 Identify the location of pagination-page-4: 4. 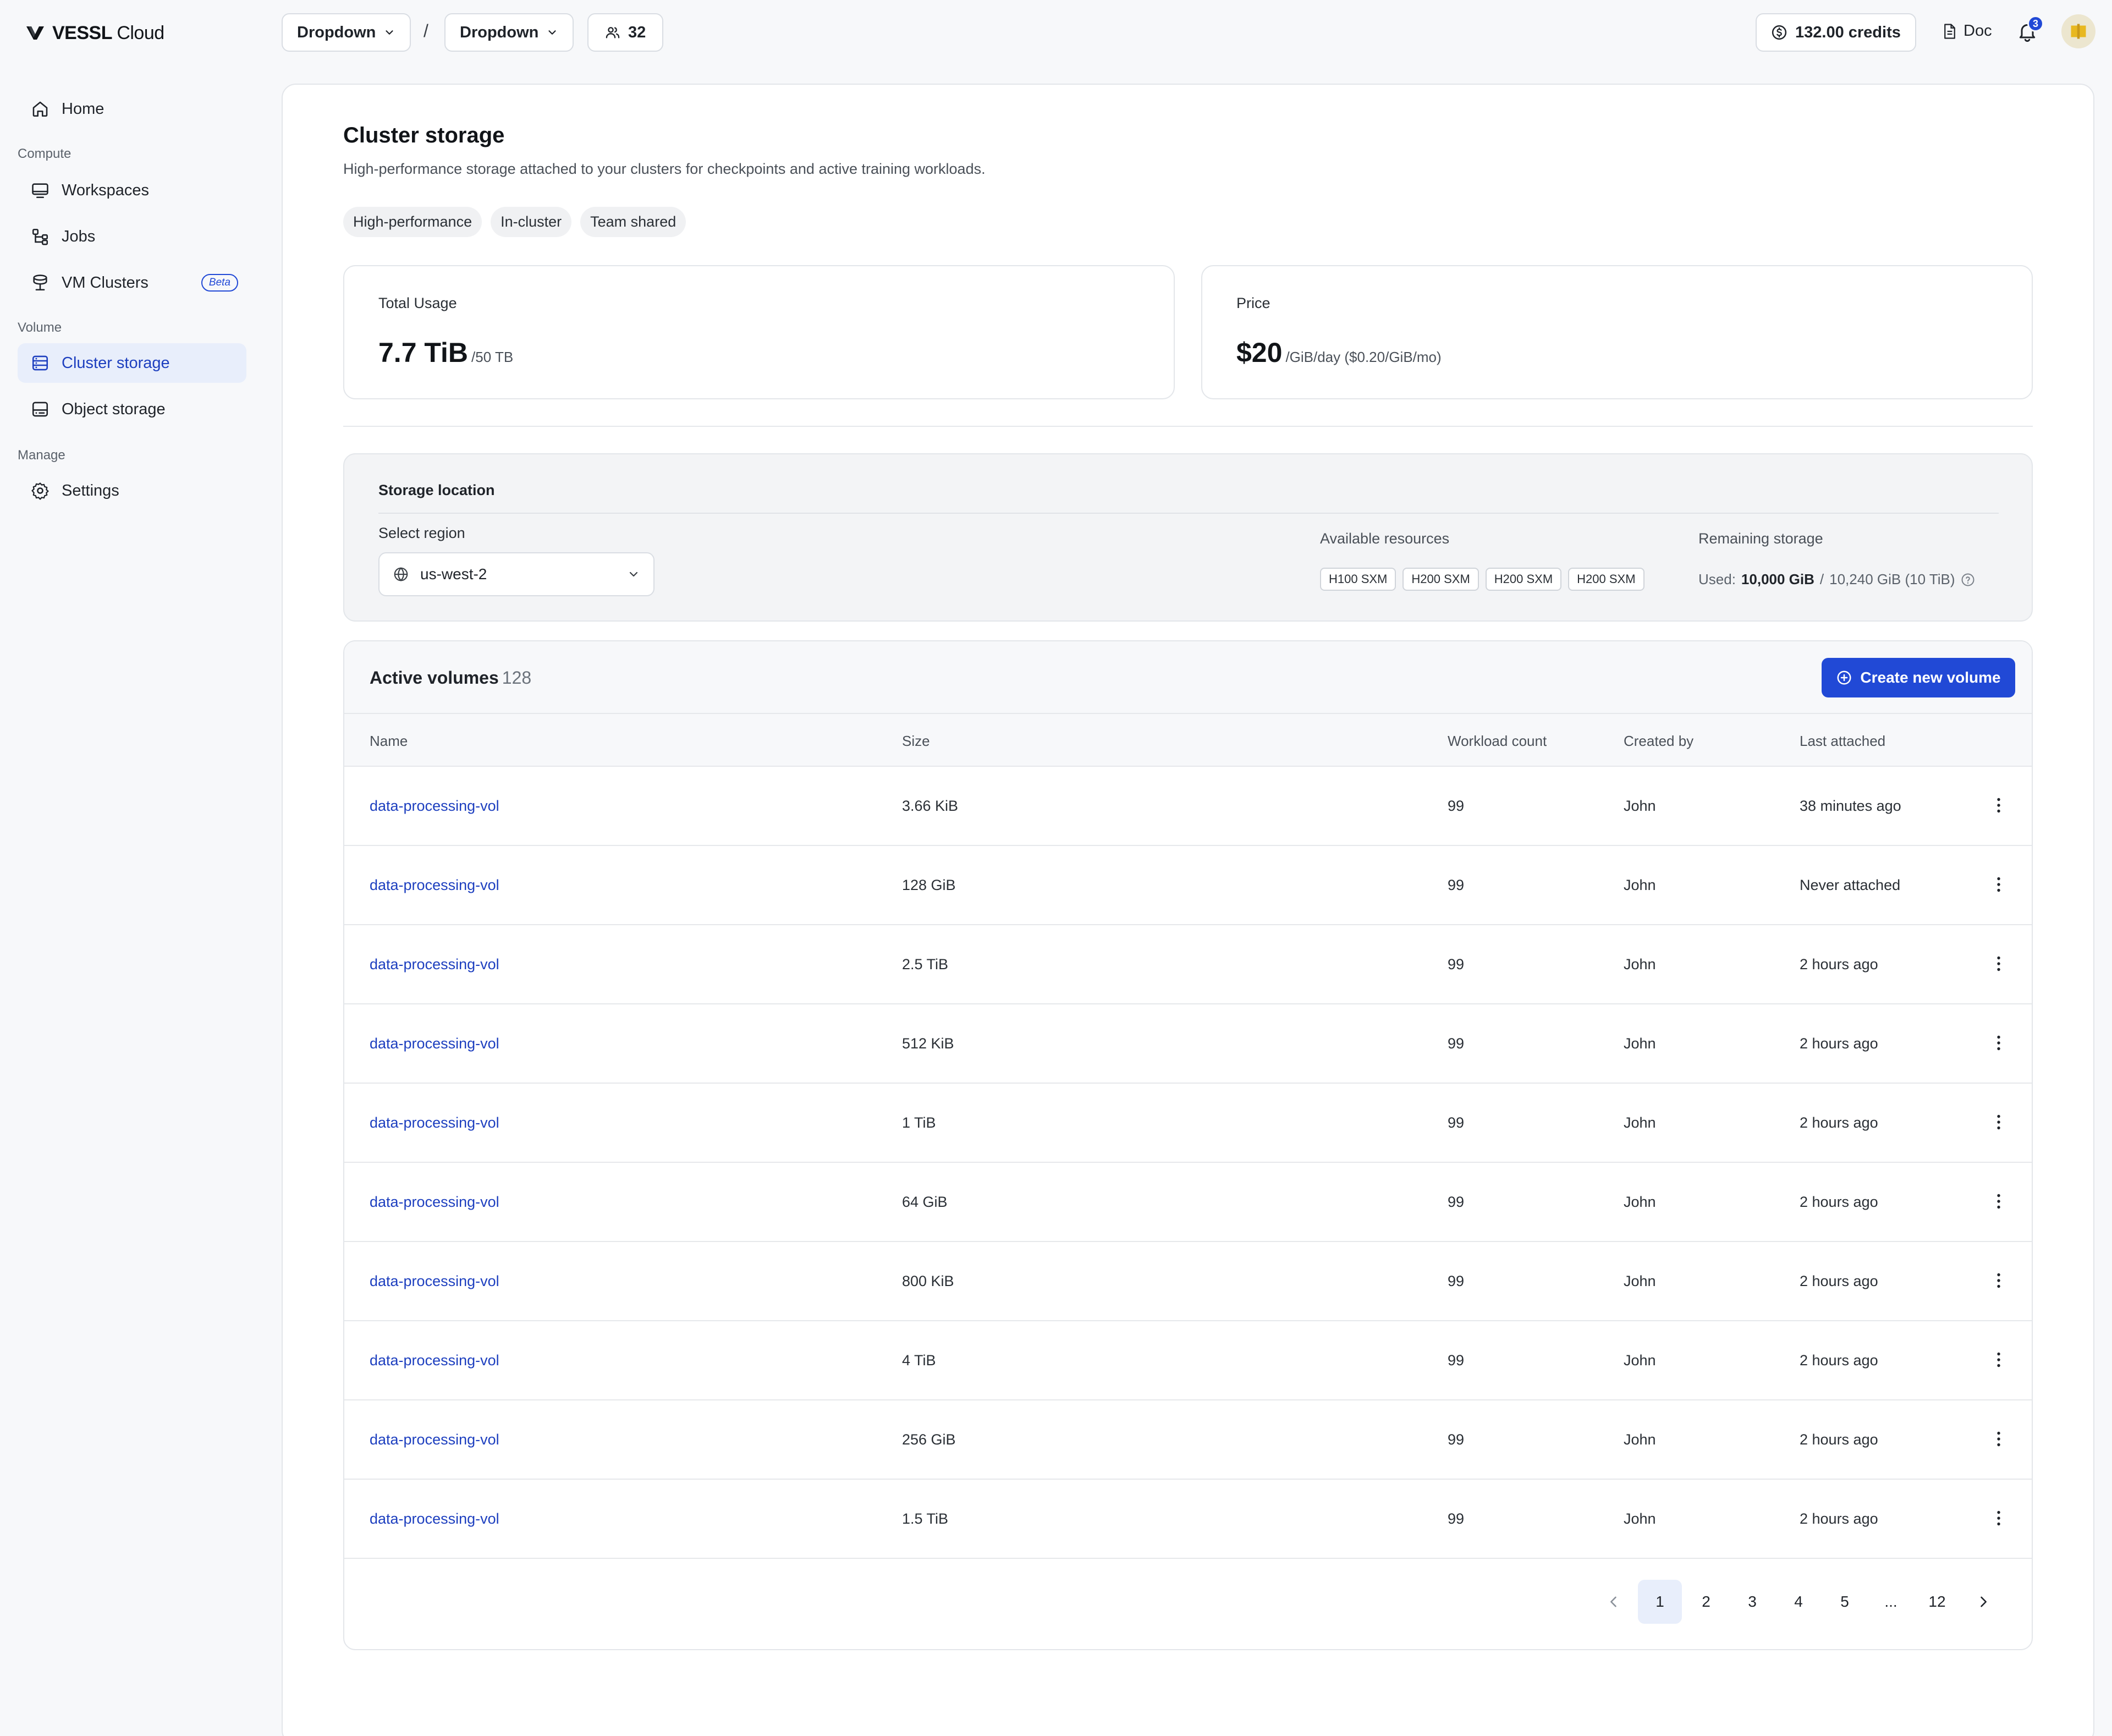
(1799, 1602).